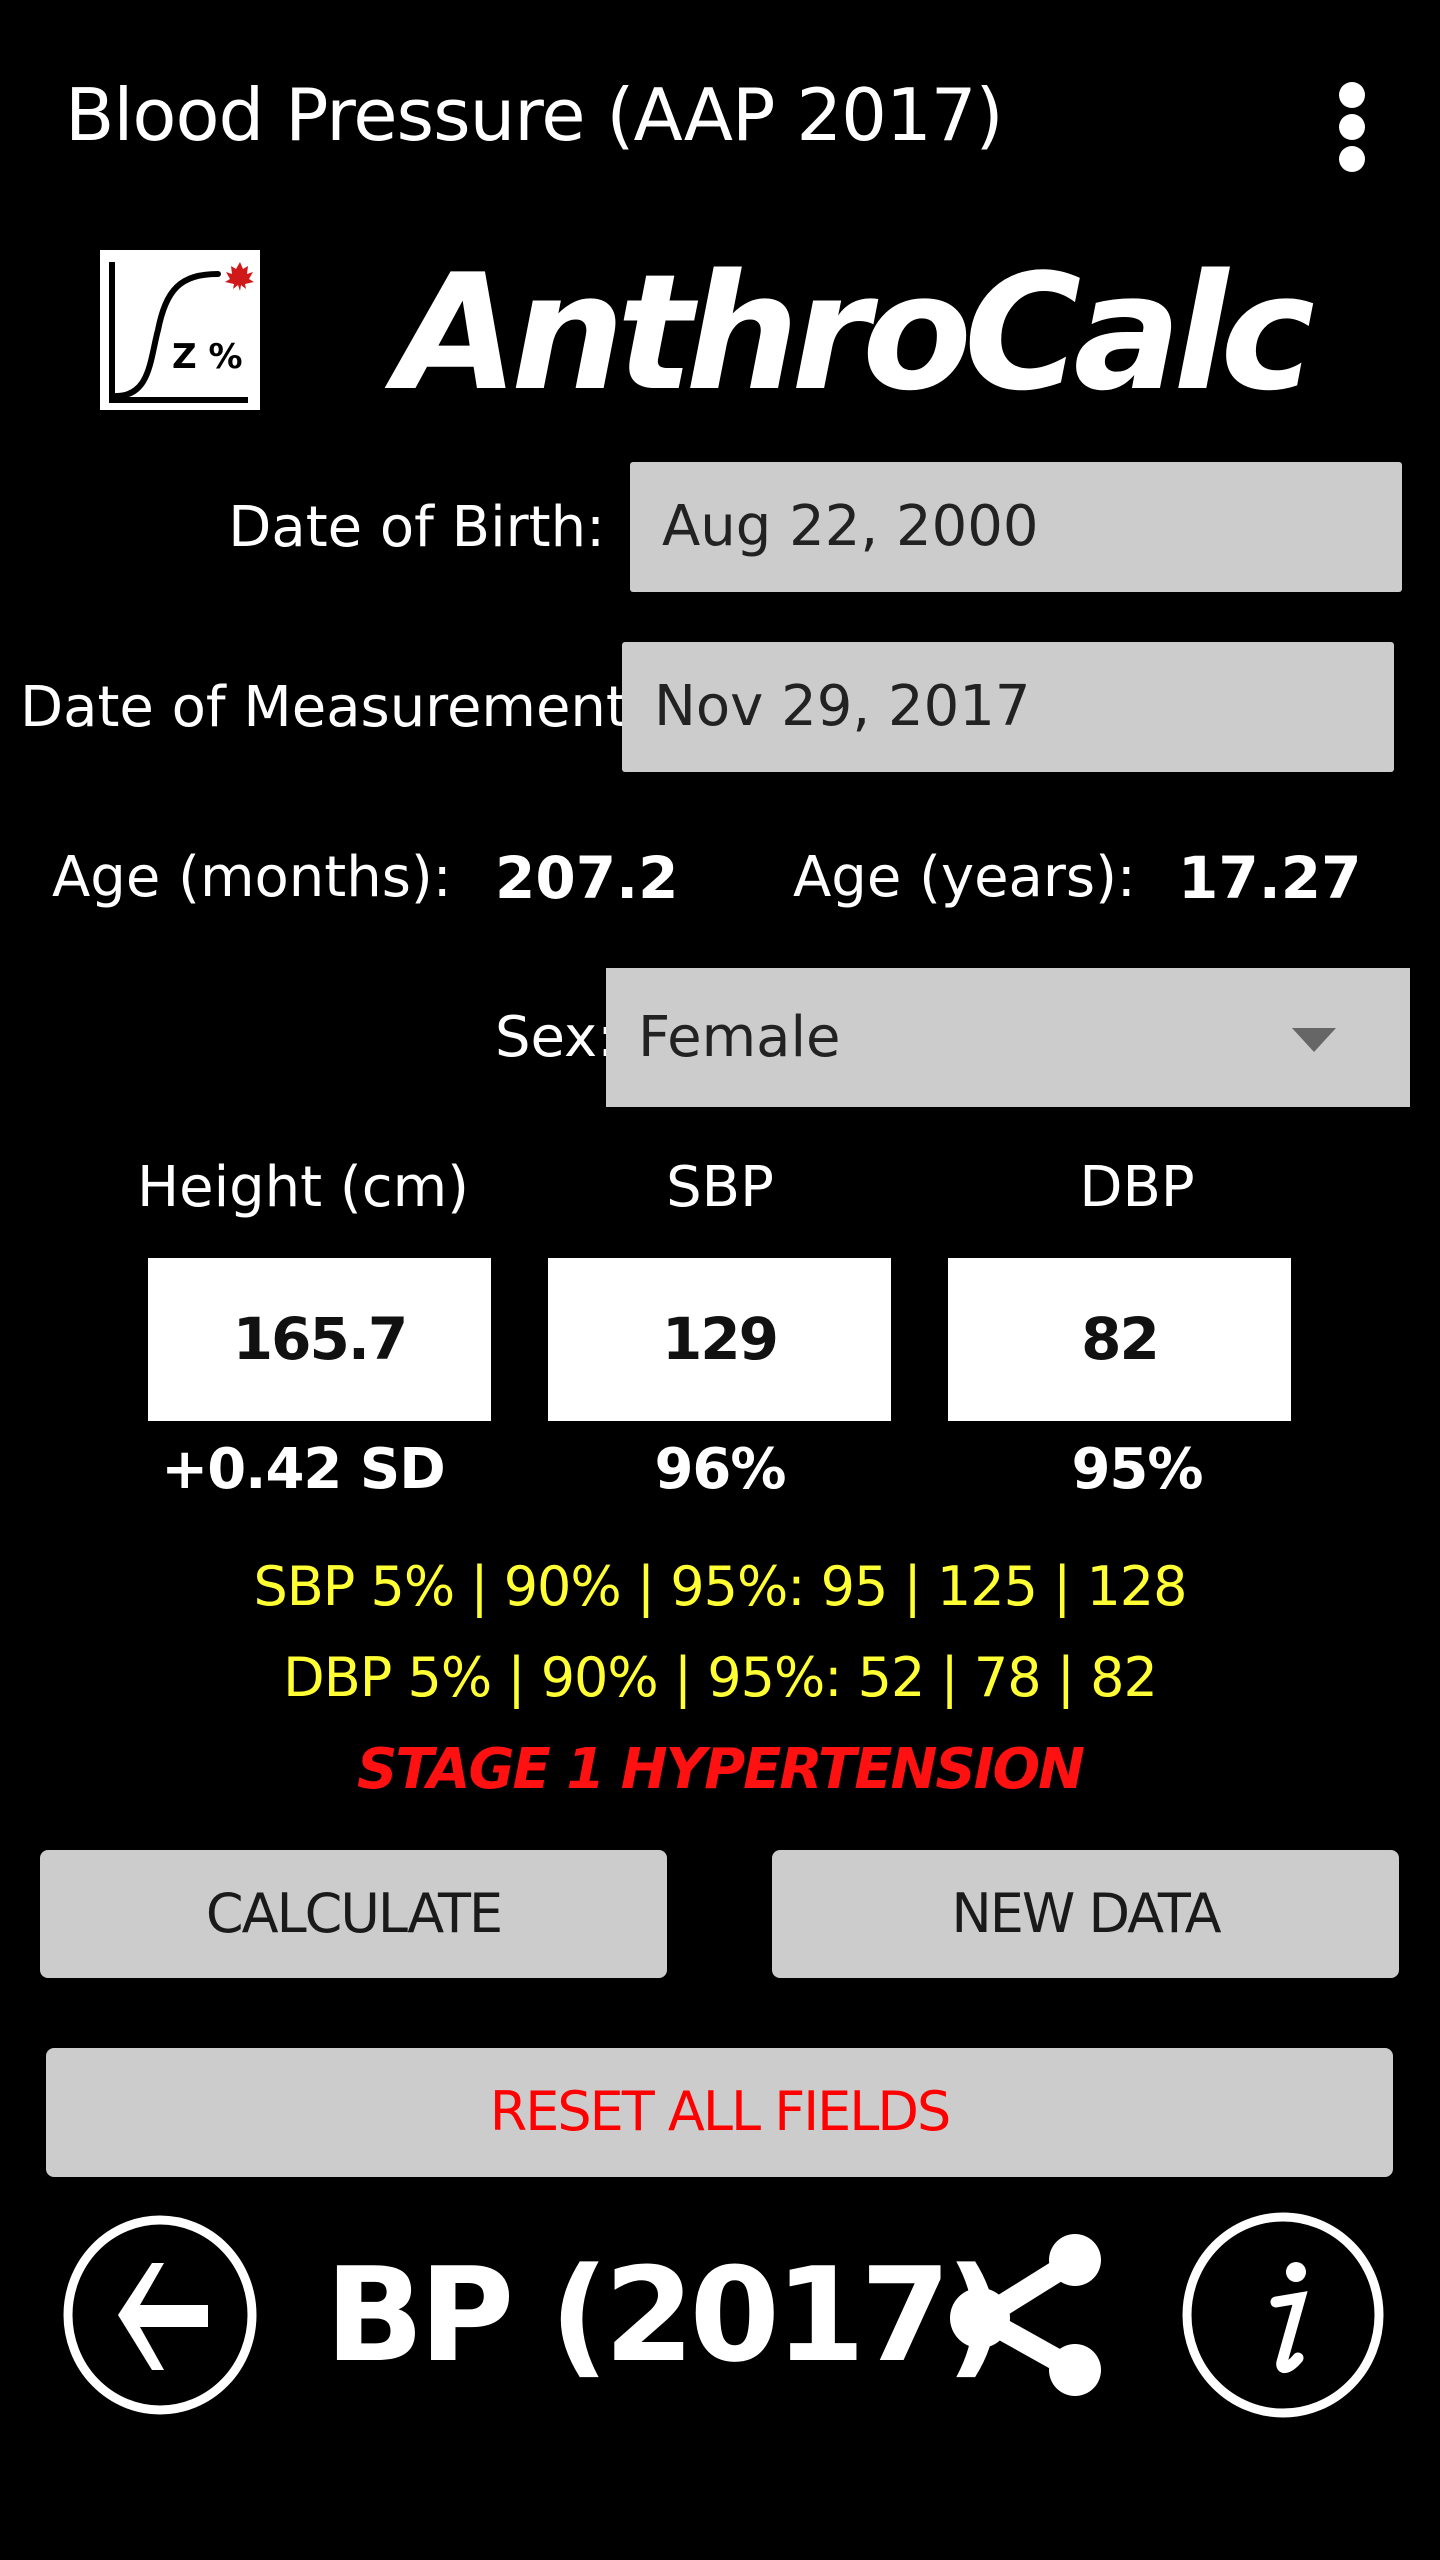  Describe the element at coordinates (1137, 1469) in the screenshot. I see `dbp-percentile-result: 95%` at that location.